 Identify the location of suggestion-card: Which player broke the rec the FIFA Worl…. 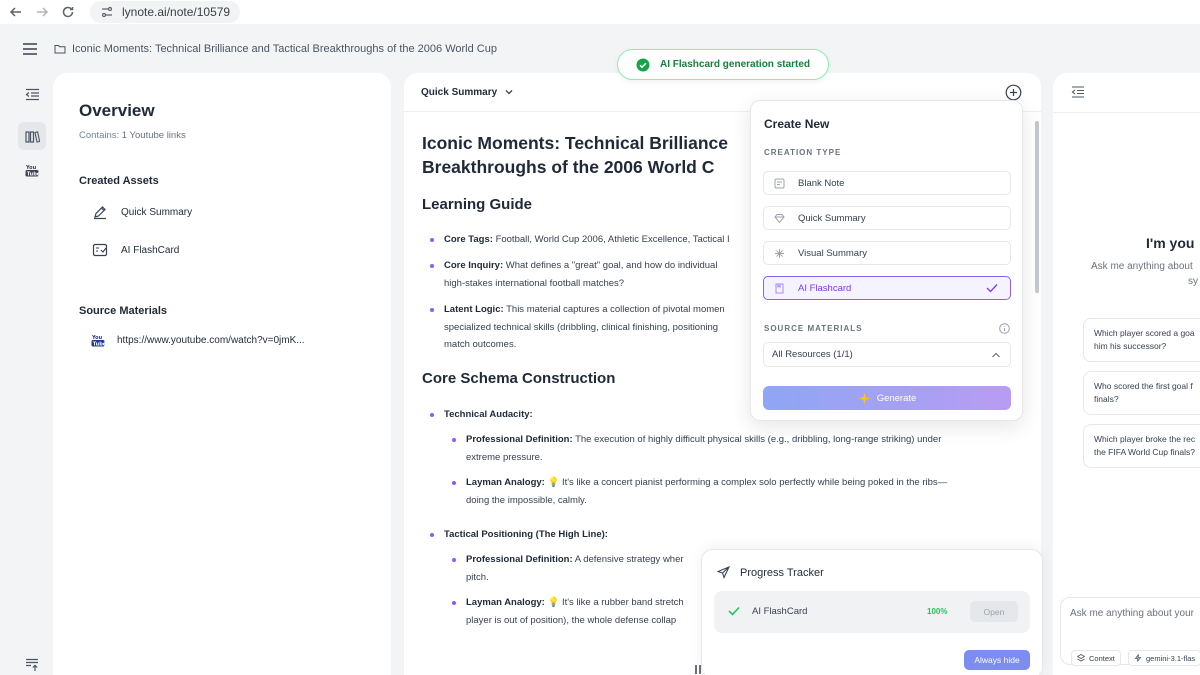
(1141, 446).